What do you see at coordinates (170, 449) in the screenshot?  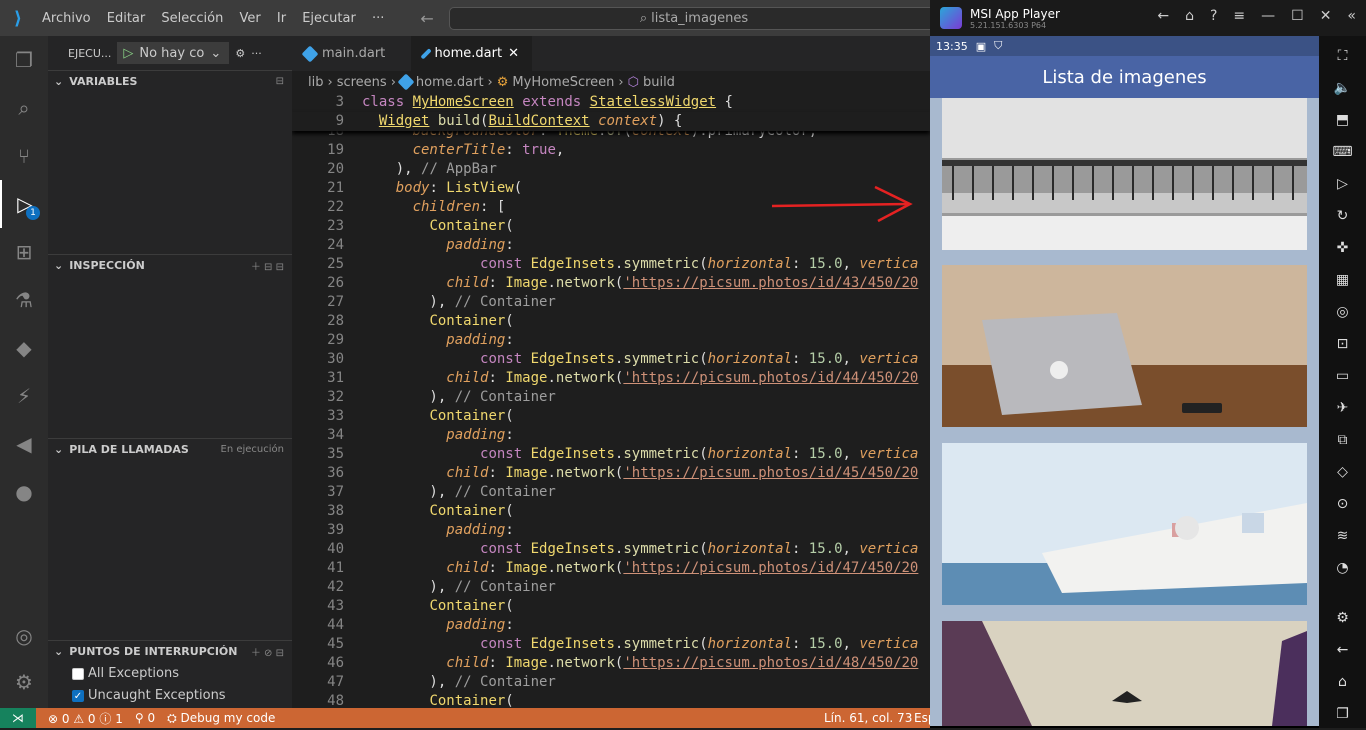 I see `callstack-header: ⌄ PILA DE LLAMADAS En ejecución` at bounding box center [170, 449].